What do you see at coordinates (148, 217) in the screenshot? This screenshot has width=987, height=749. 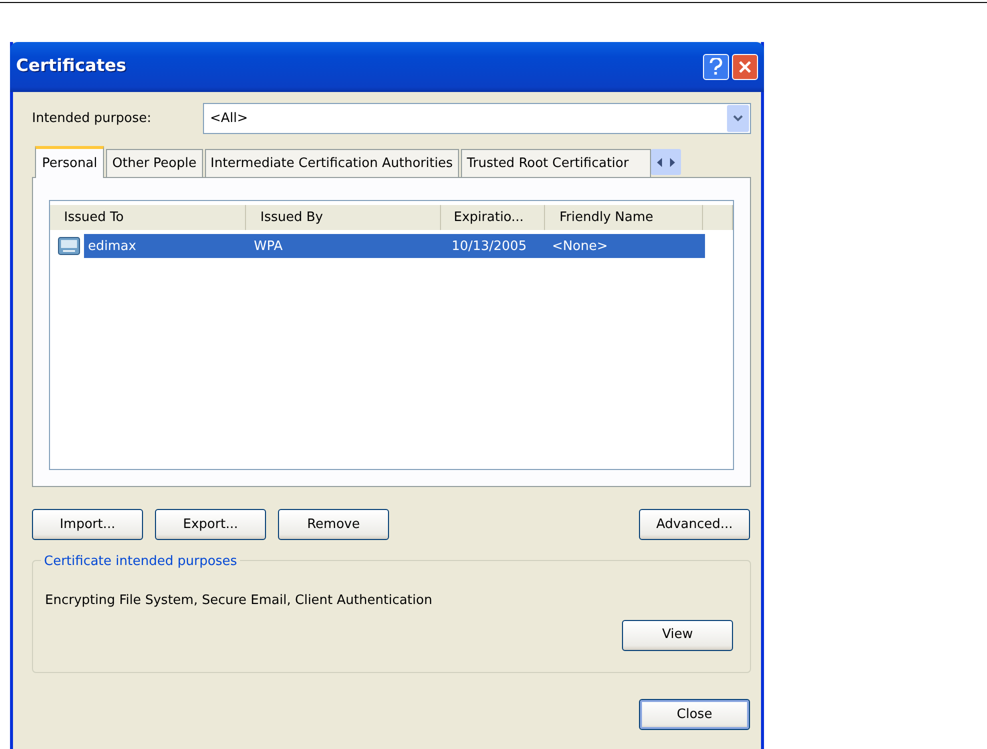 I see `column-header: Issued To` at bounding box center [148, 217].